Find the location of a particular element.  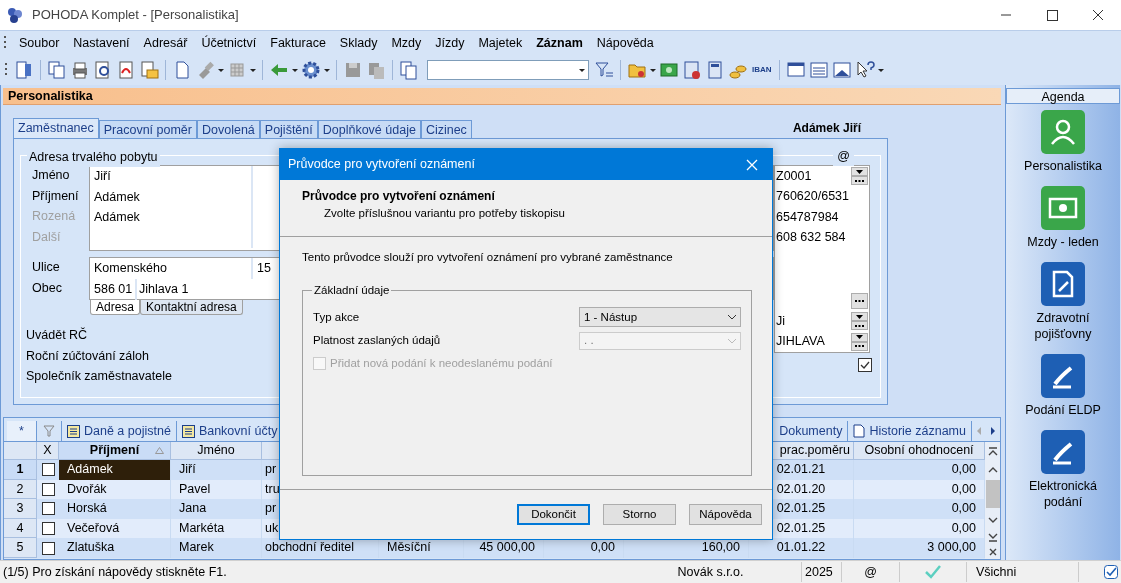

table-cell: 3 000,00 is located at coordinates (919, 548).